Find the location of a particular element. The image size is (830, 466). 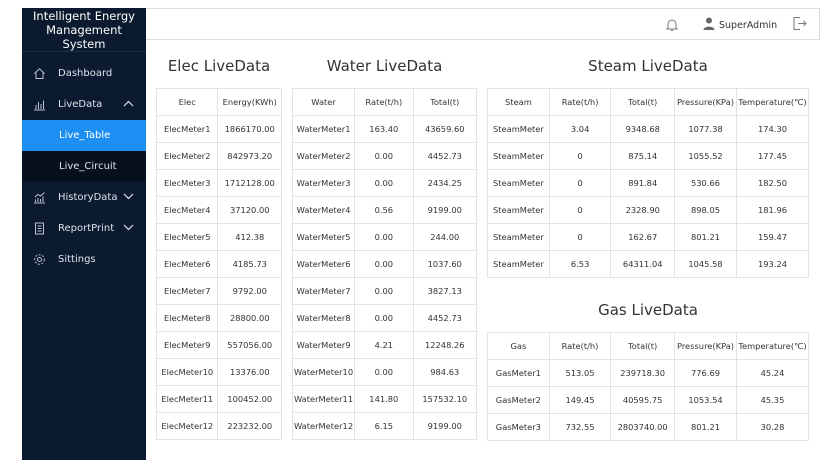

table-cell: 1045.58 is located at coordinates (705, 264).